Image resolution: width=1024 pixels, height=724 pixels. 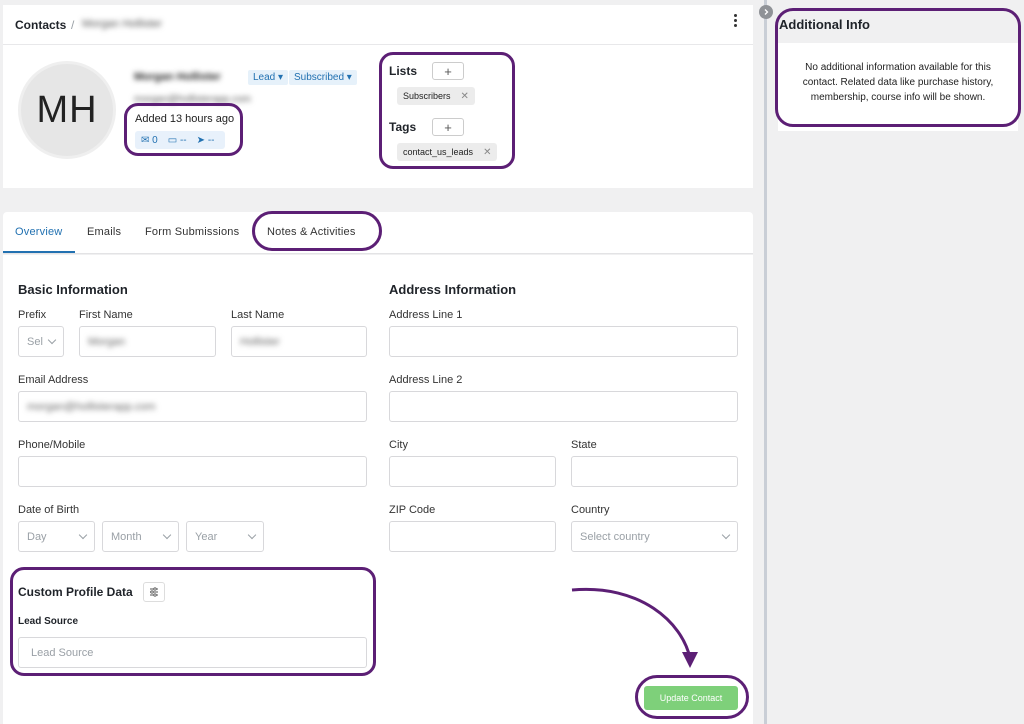 I want to click on phone-field, so click(x=192, y=471).